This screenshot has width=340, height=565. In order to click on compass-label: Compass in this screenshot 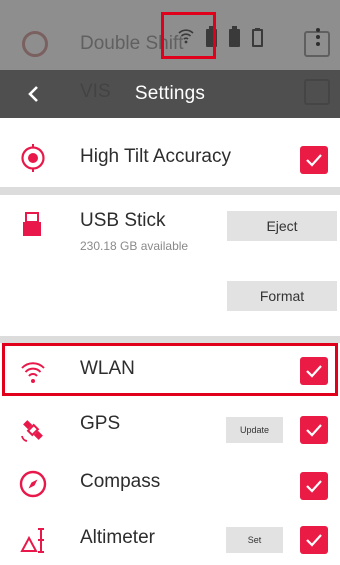, I will do `click(120, 481)`.